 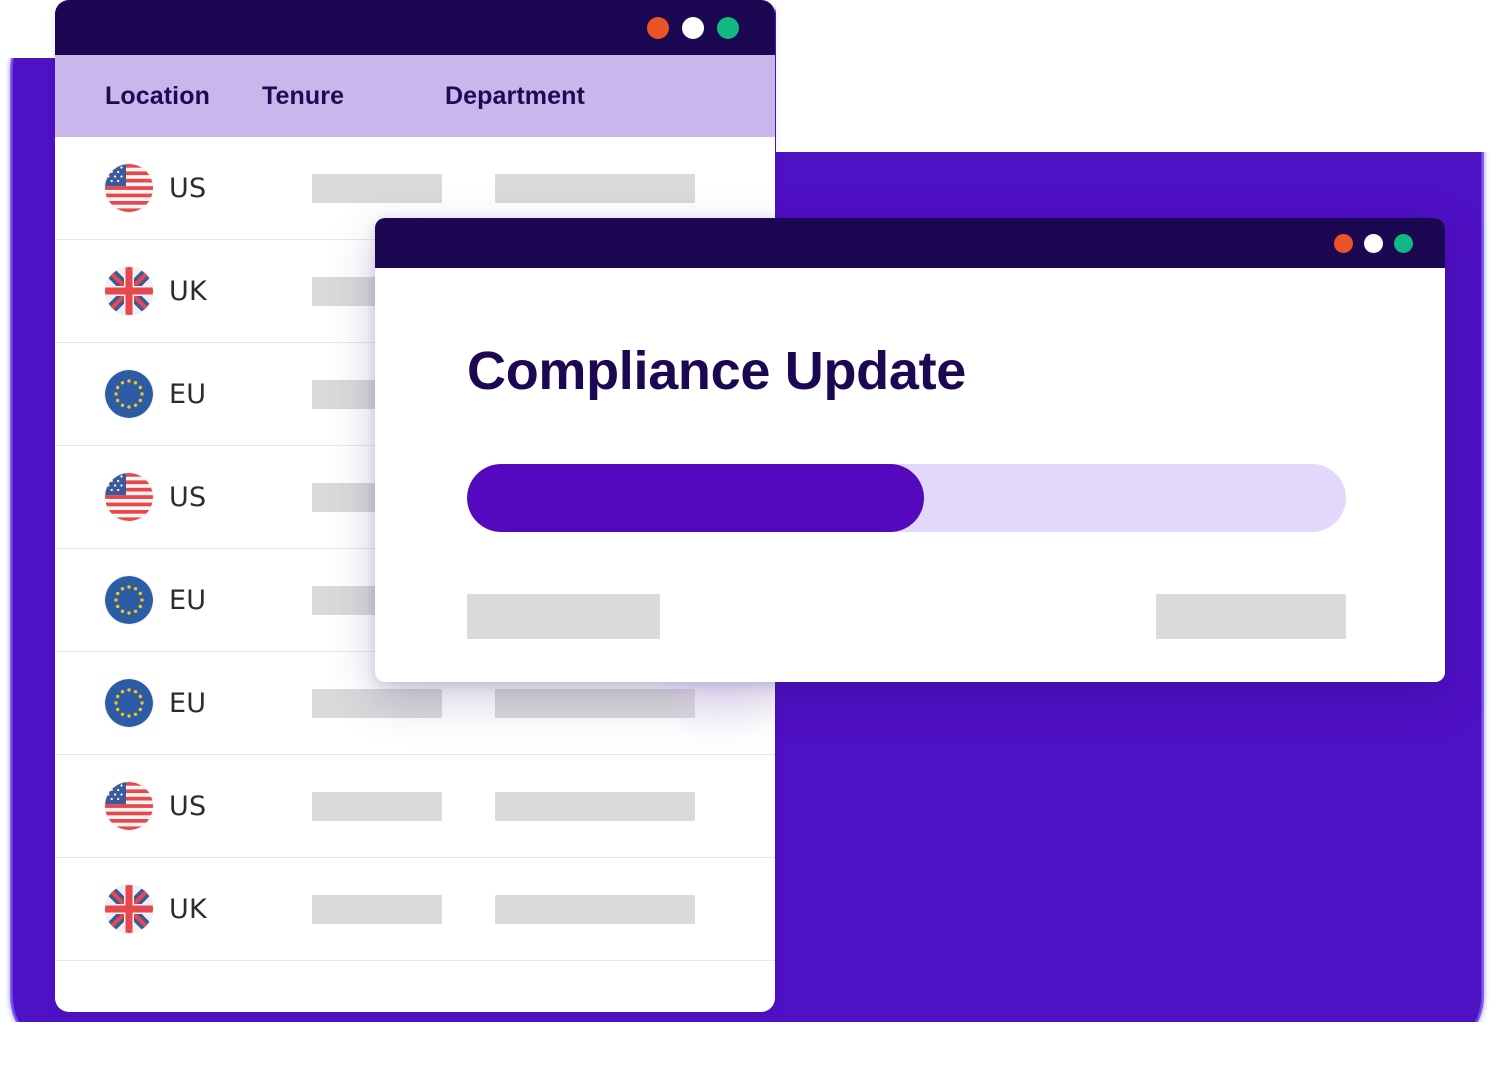 I want to click on table-row: UK, so click(x=415, y=909).